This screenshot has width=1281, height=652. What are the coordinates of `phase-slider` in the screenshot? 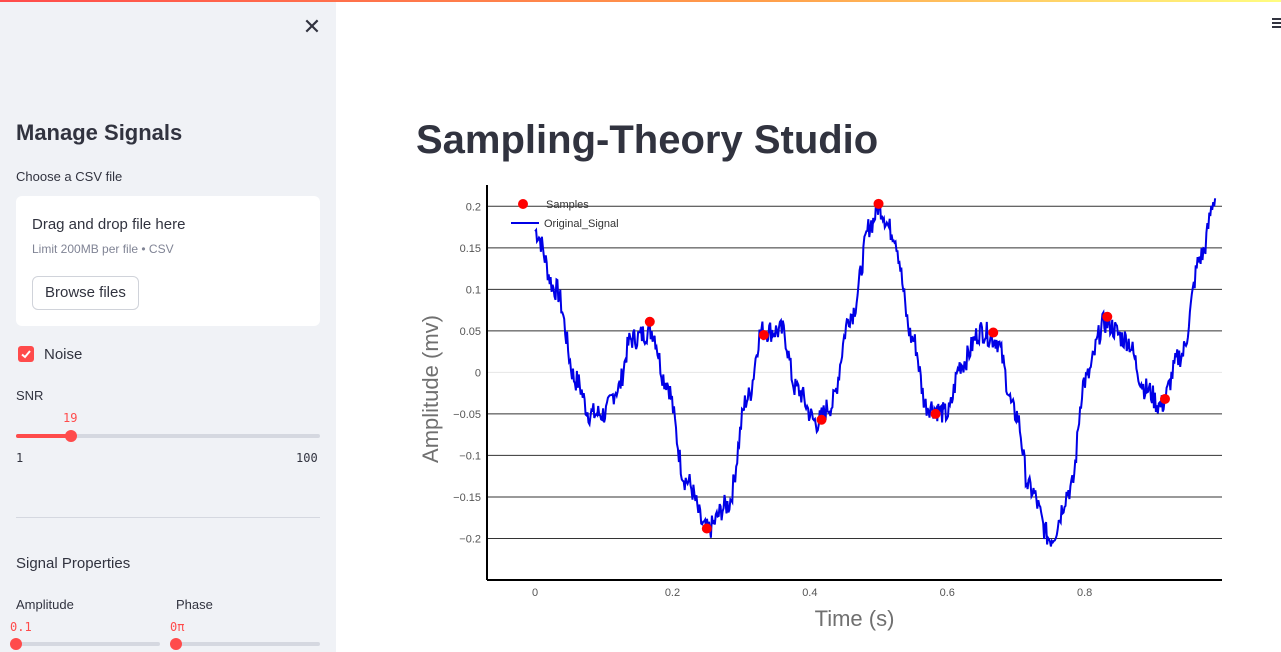 It's located at (245, 644).